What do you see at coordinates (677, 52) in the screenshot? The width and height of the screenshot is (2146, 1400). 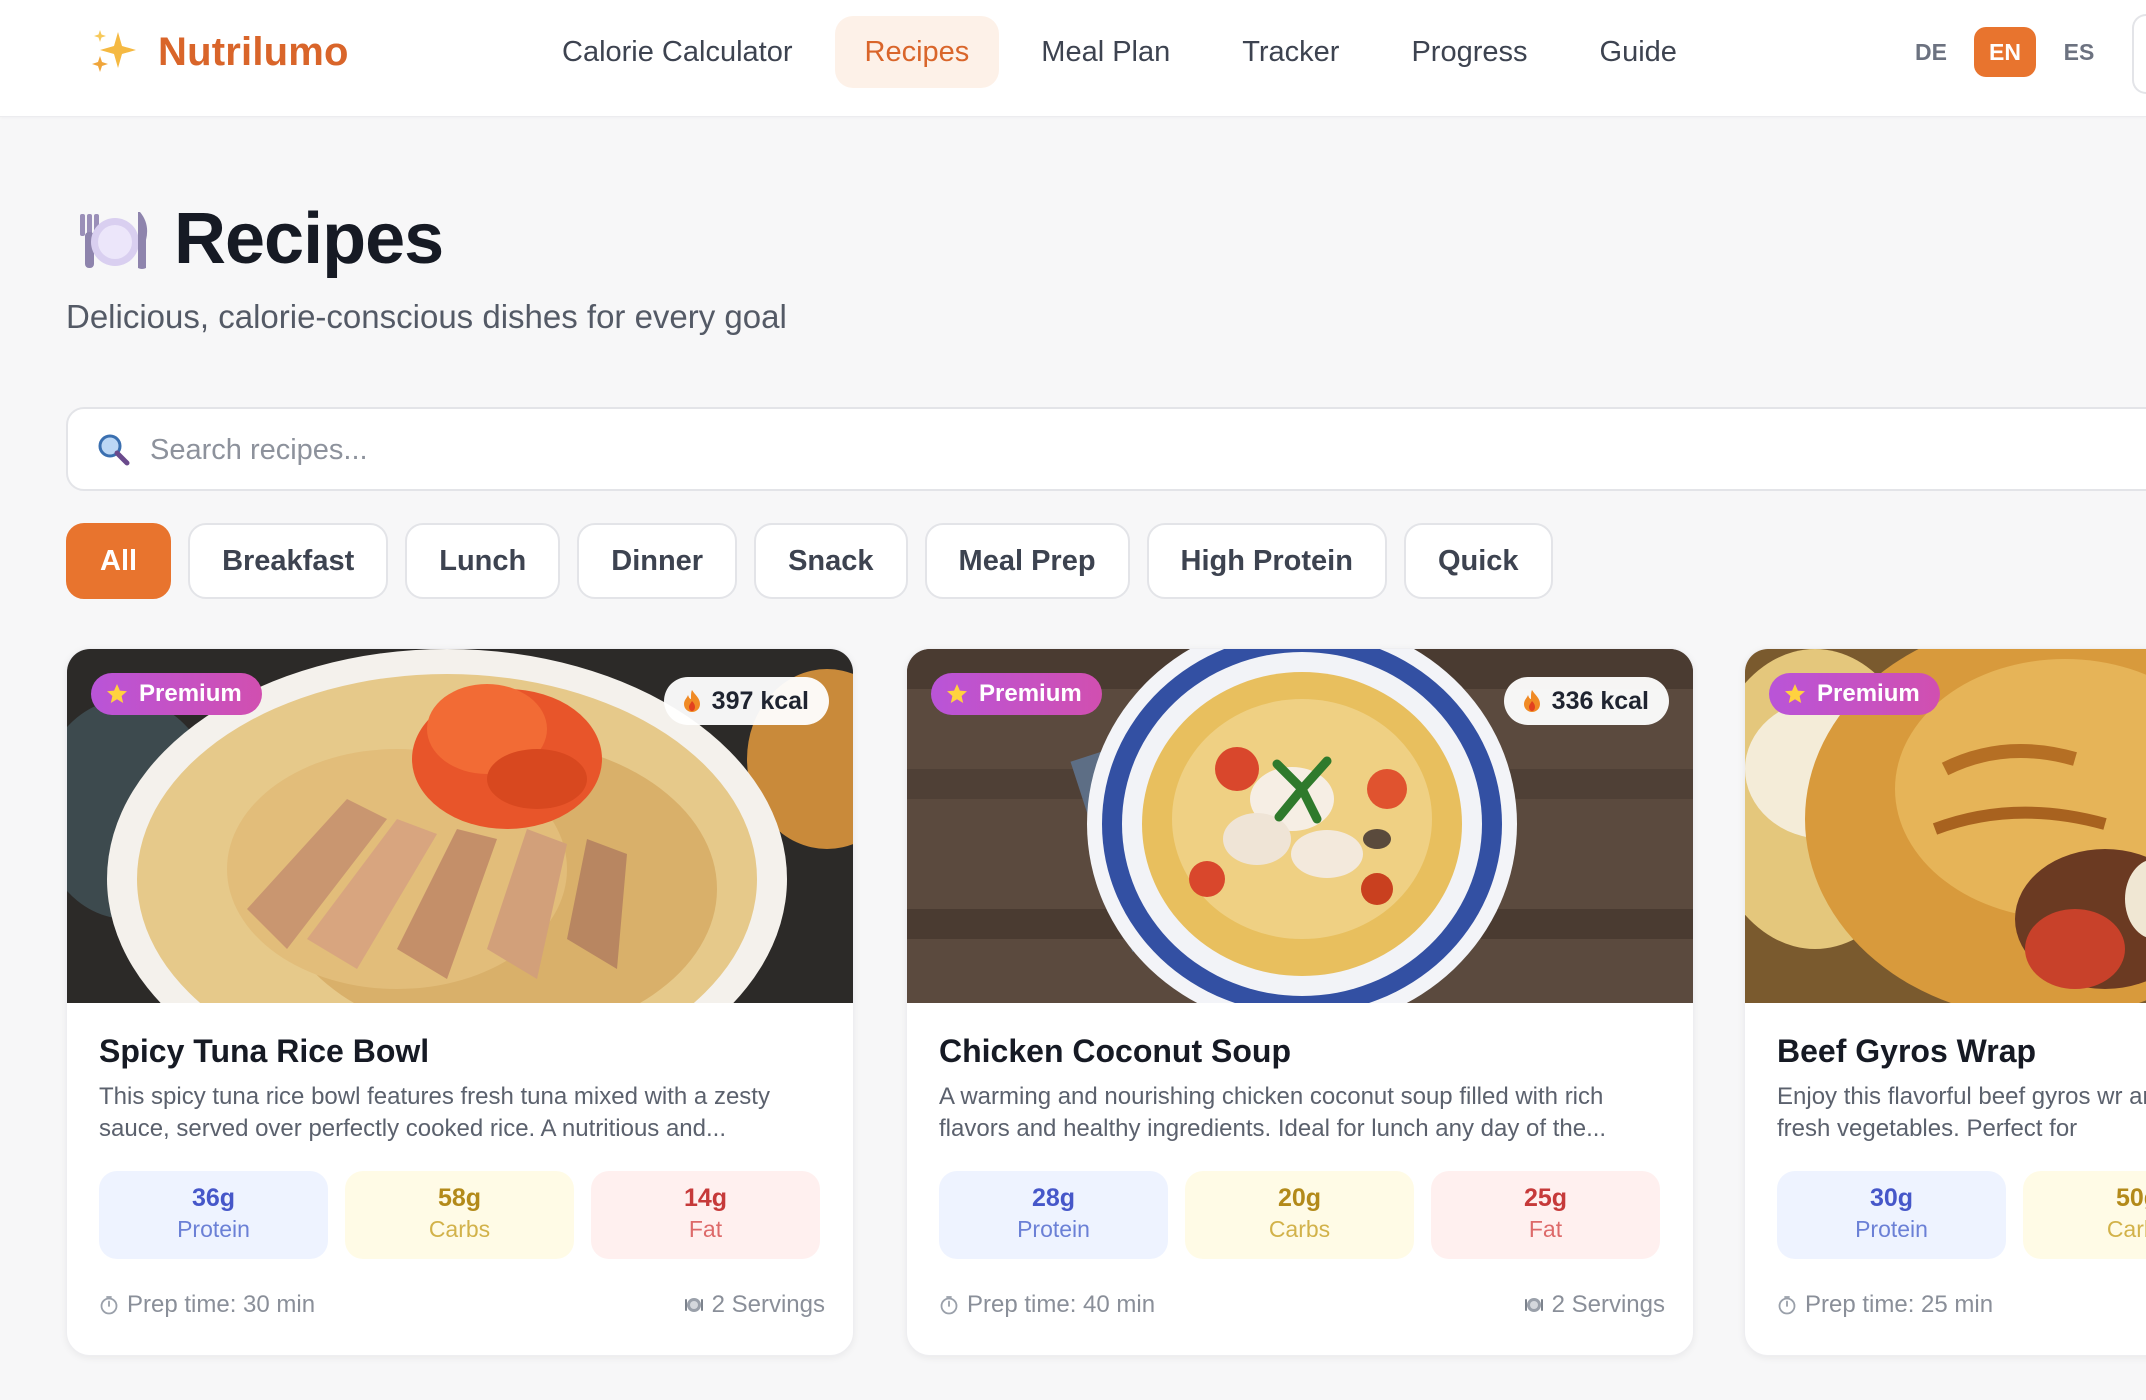 I see `nav-calorie-calculator: Calorie Calculator` at bounding box center [677, 52].